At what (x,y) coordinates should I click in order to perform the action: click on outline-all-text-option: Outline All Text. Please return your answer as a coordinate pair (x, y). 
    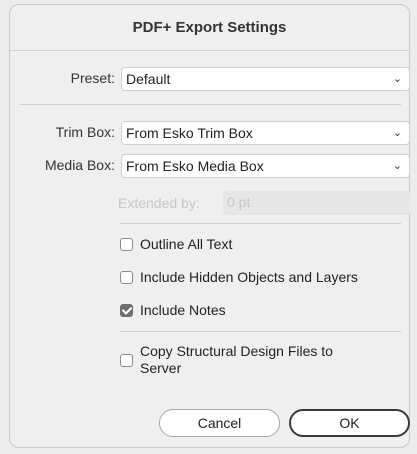
    Looking at the image, I should click on (176, 244).